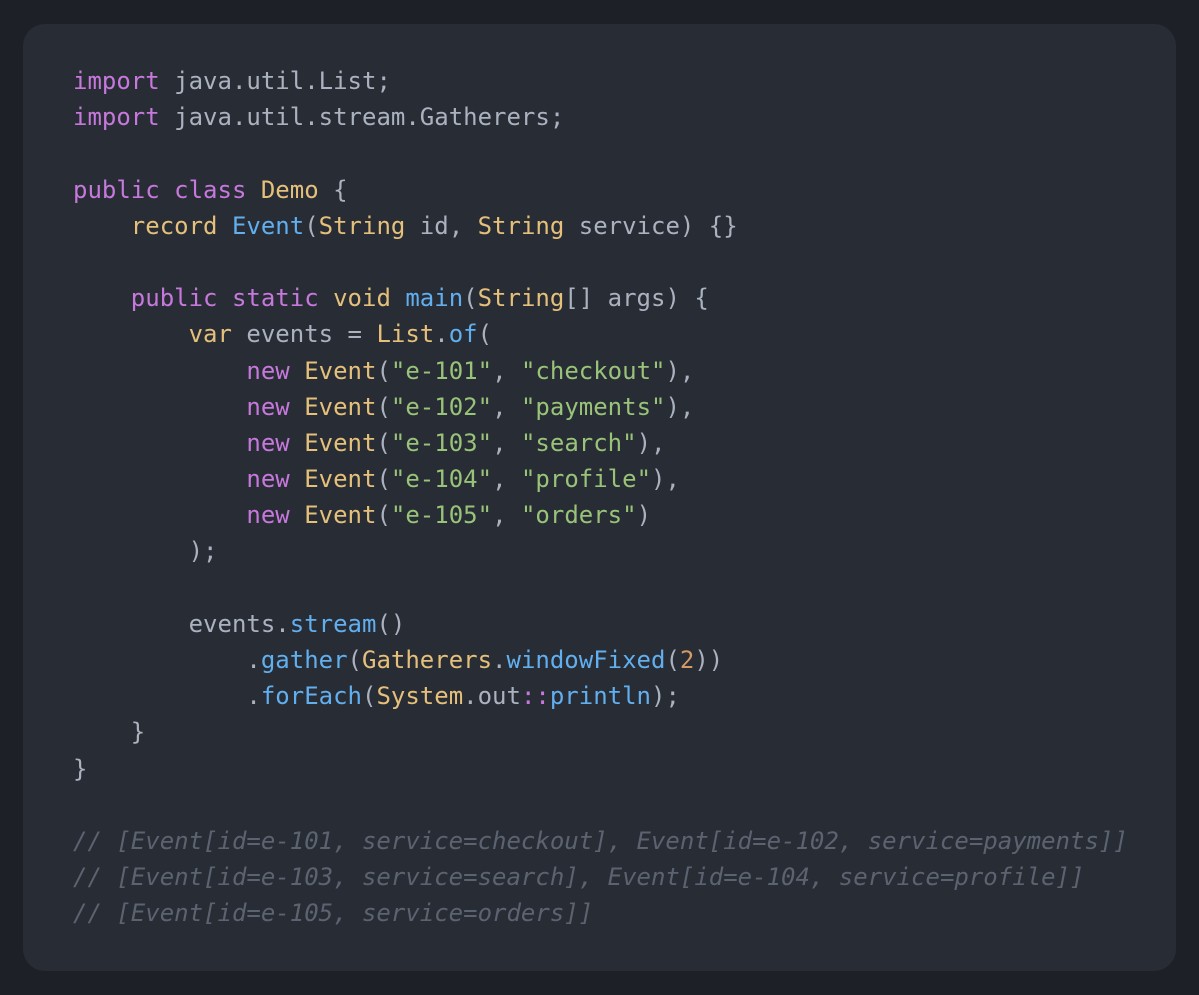 This screenshot has width=1199, height=995. I want to click on code-token: "profile", so click(586, 479).